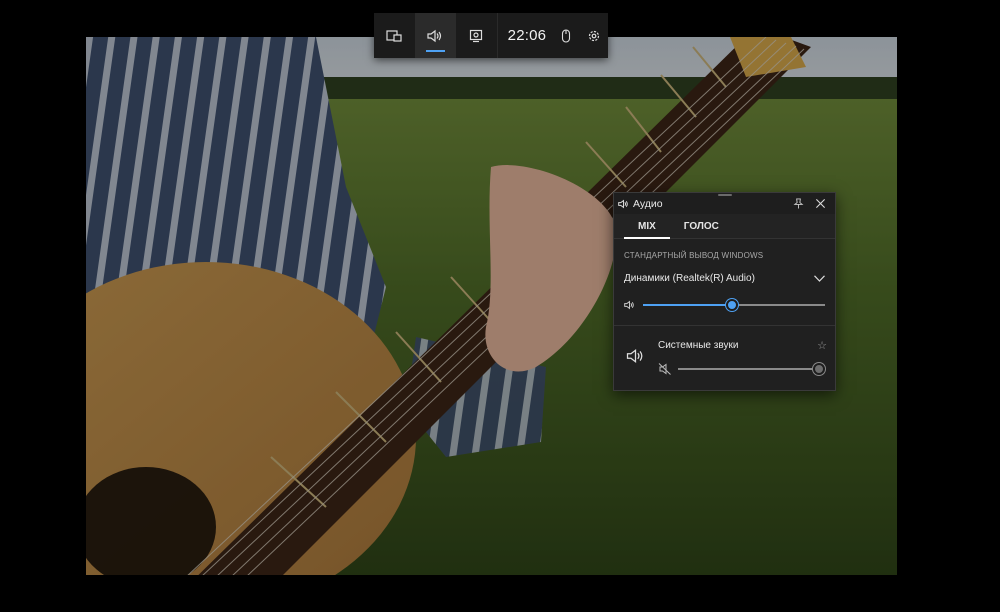  What do you see at coordinates (822, 345) in the screenshot?
I see `favorite-star-icon: ☆` at bounding box center [822, 345].